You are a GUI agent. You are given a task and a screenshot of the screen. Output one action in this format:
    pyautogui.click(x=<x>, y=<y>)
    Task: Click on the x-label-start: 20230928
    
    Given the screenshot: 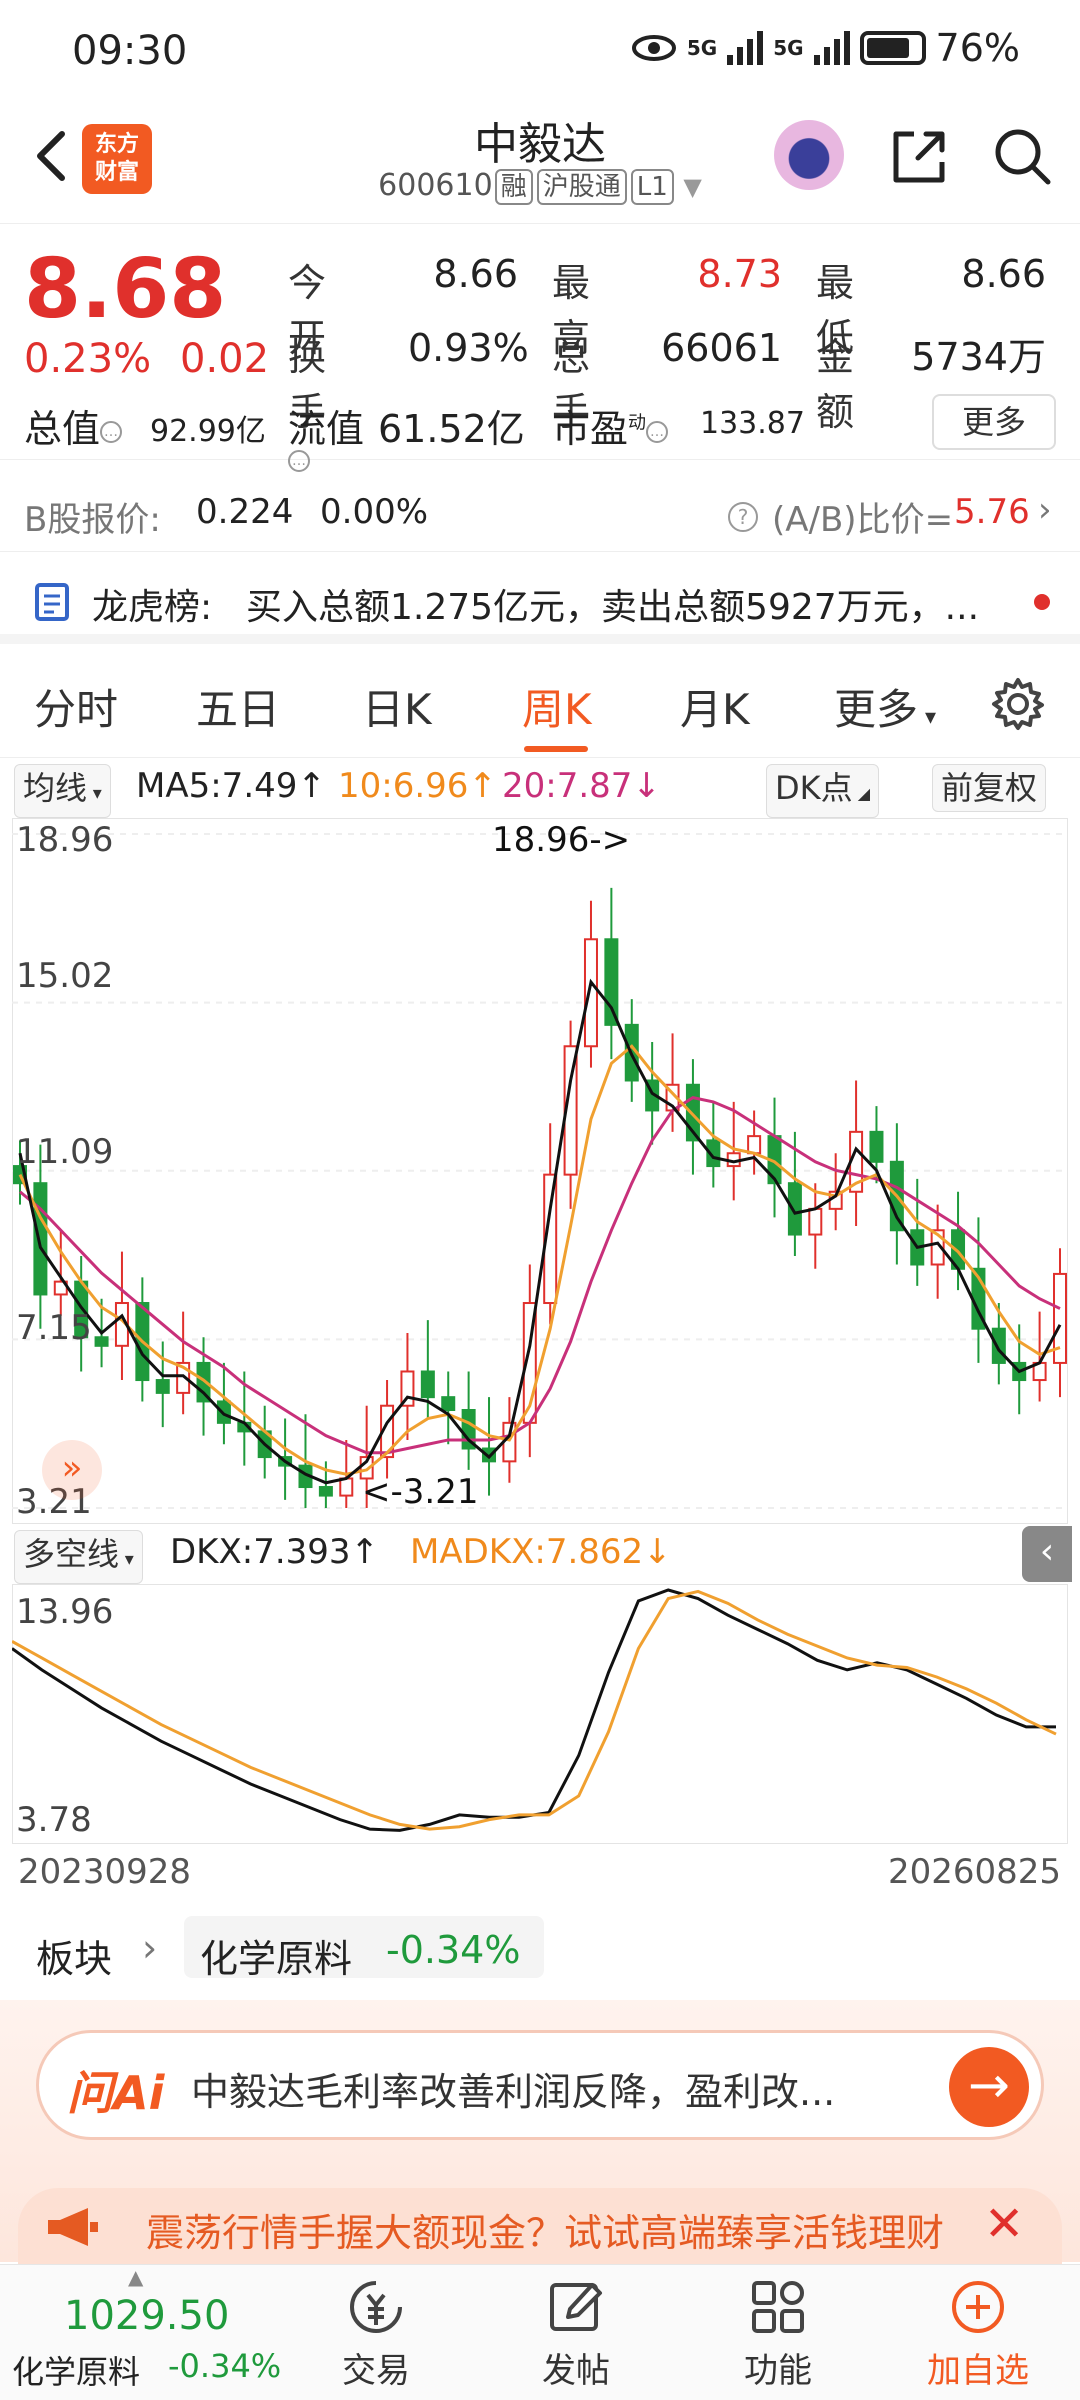 What is the action you would take?
    pyautogui.click(x=105, y=1872)
    